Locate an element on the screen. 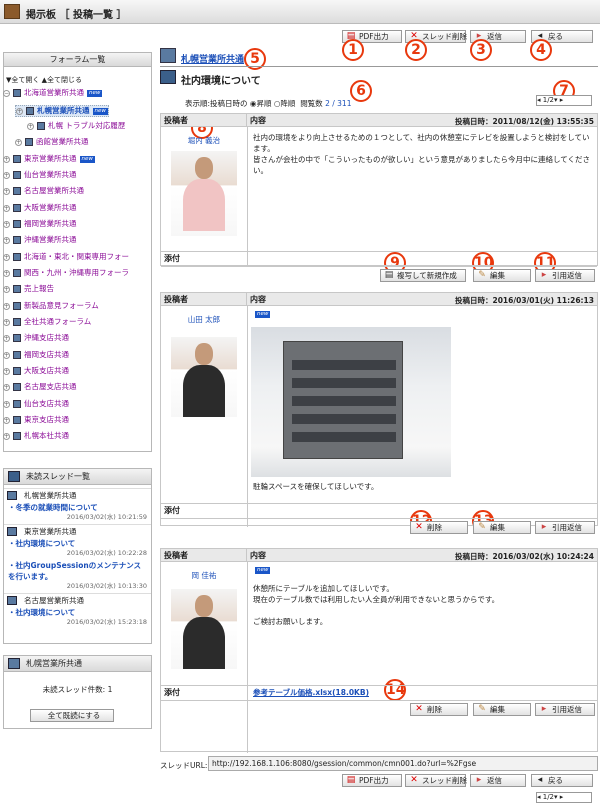  forum-tree-item: + 大阪支店共通 is located at coordinates (36, 371).